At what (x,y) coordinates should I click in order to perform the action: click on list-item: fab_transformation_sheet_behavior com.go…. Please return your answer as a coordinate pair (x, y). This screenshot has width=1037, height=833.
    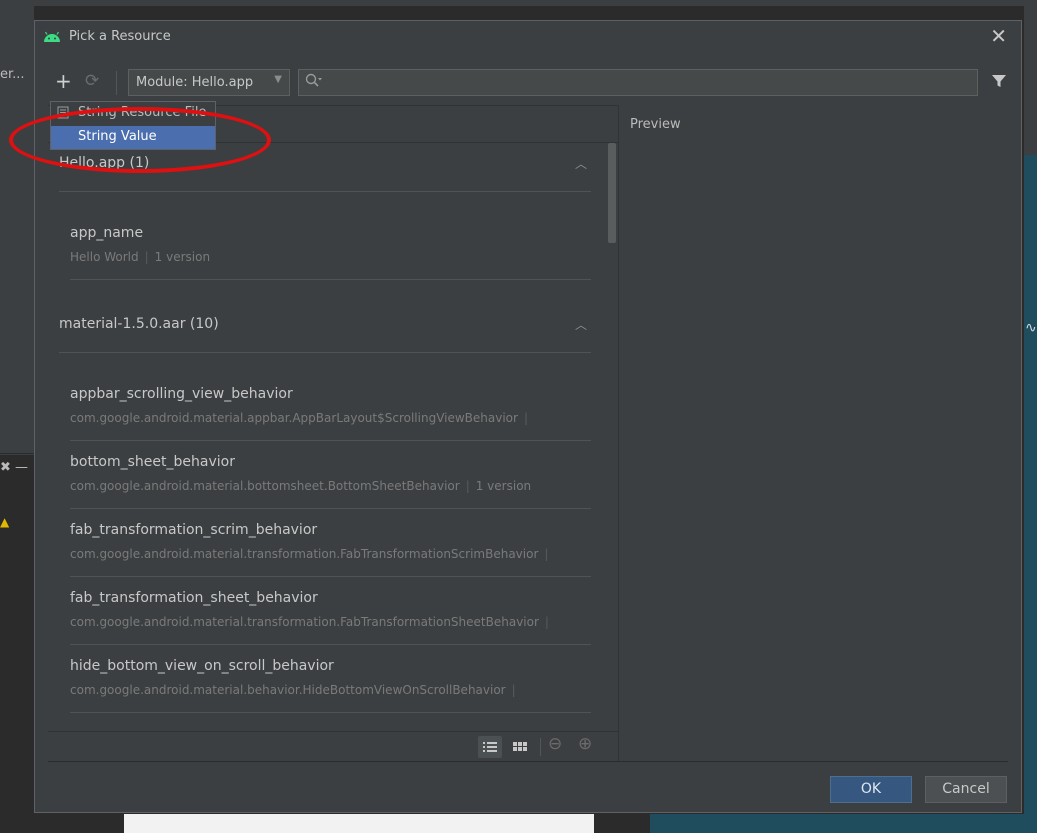
    Looking at the image, I should click on (330, 611).